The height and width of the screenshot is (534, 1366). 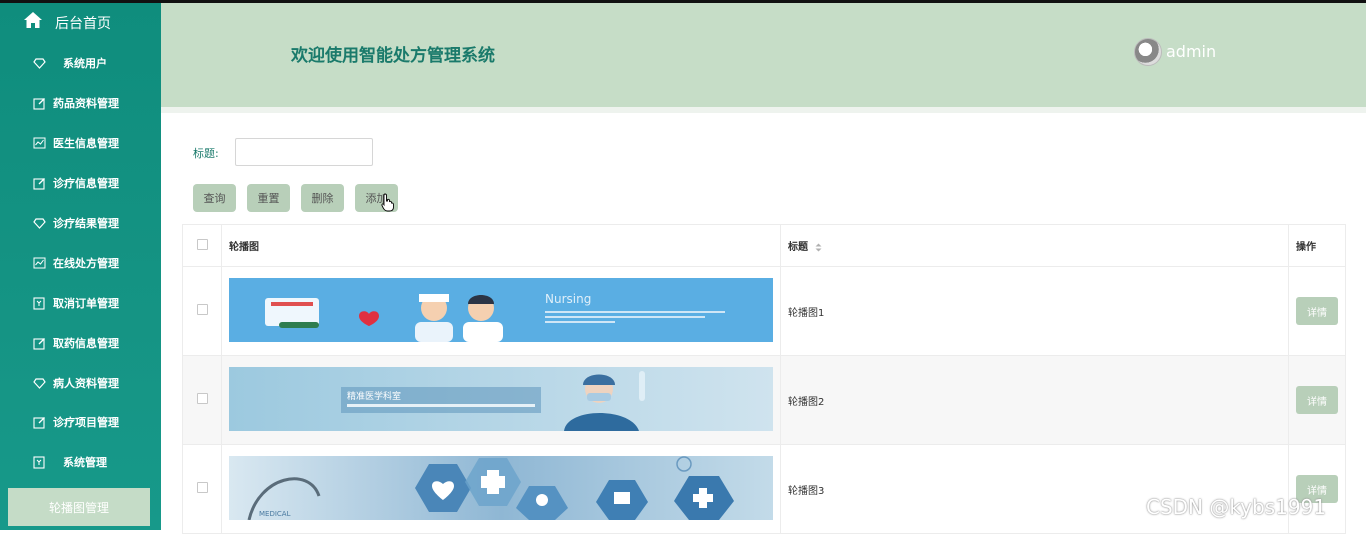 What do you see at coordinates (1317, 245) in the screenshot?
I see `column-header-action: 操作` at bounding box center [1317, 245].